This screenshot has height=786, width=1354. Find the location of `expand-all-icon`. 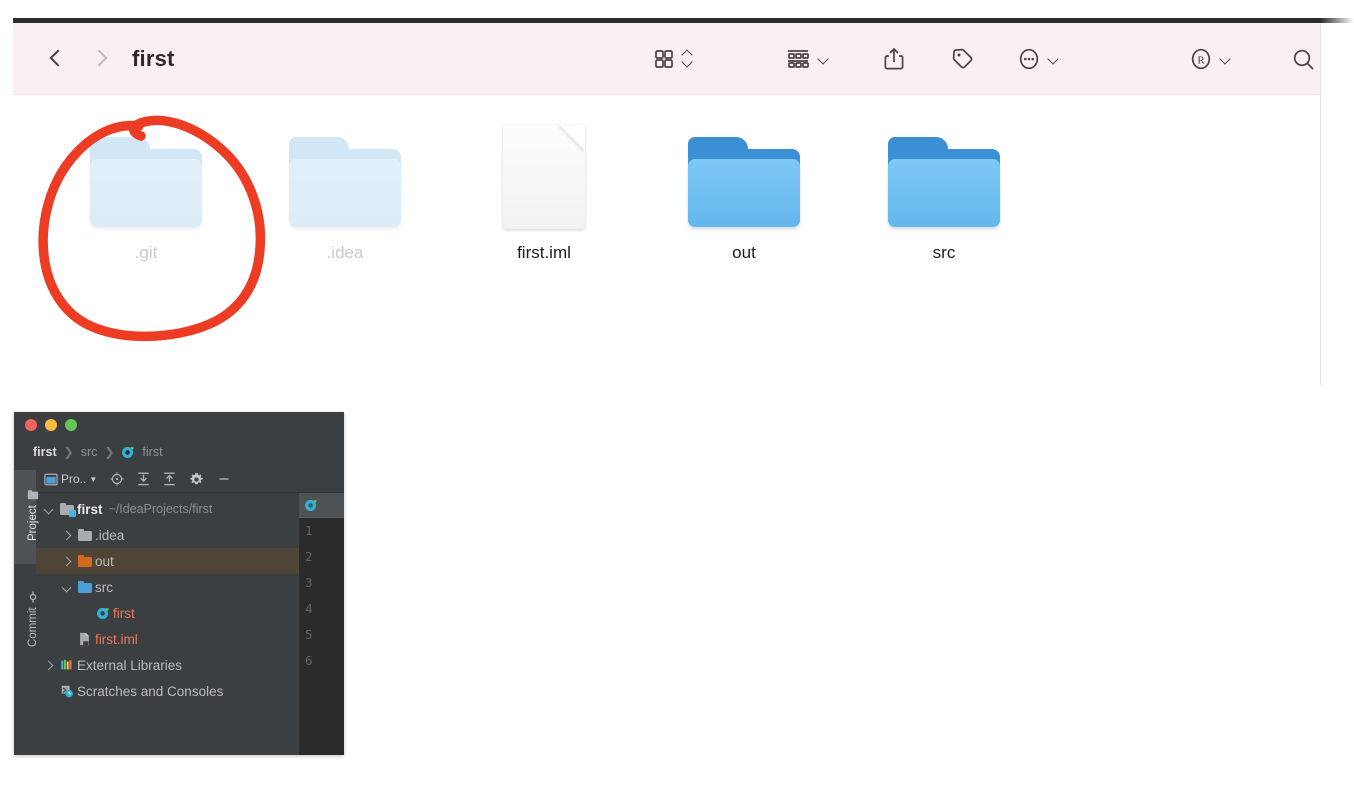

expand-all-icon is located at coordinates (143, 479).